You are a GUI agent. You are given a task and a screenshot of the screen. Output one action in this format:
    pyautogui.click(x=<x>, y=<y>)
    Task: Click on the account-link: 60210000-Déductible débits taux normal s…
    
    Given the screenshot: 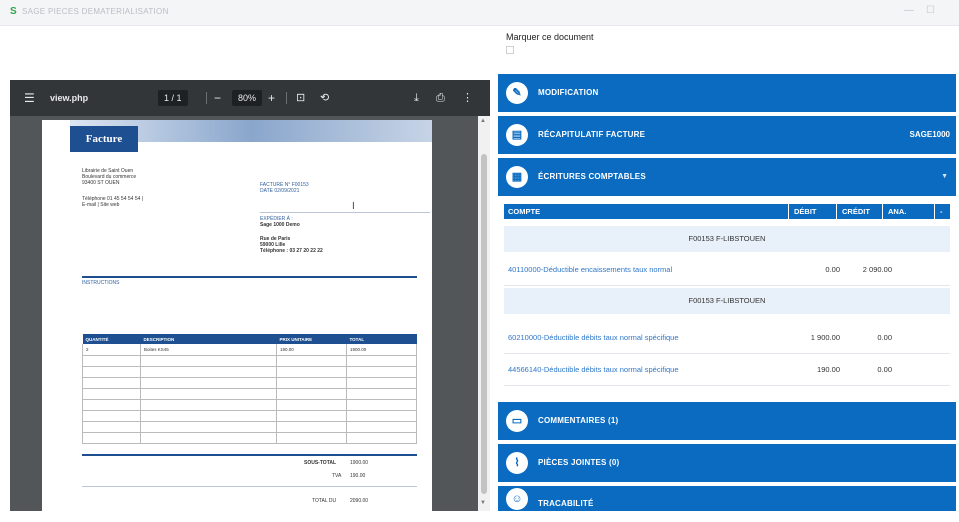 What is the action you would take?
    pyautogui.click(x=593, y=338)
    